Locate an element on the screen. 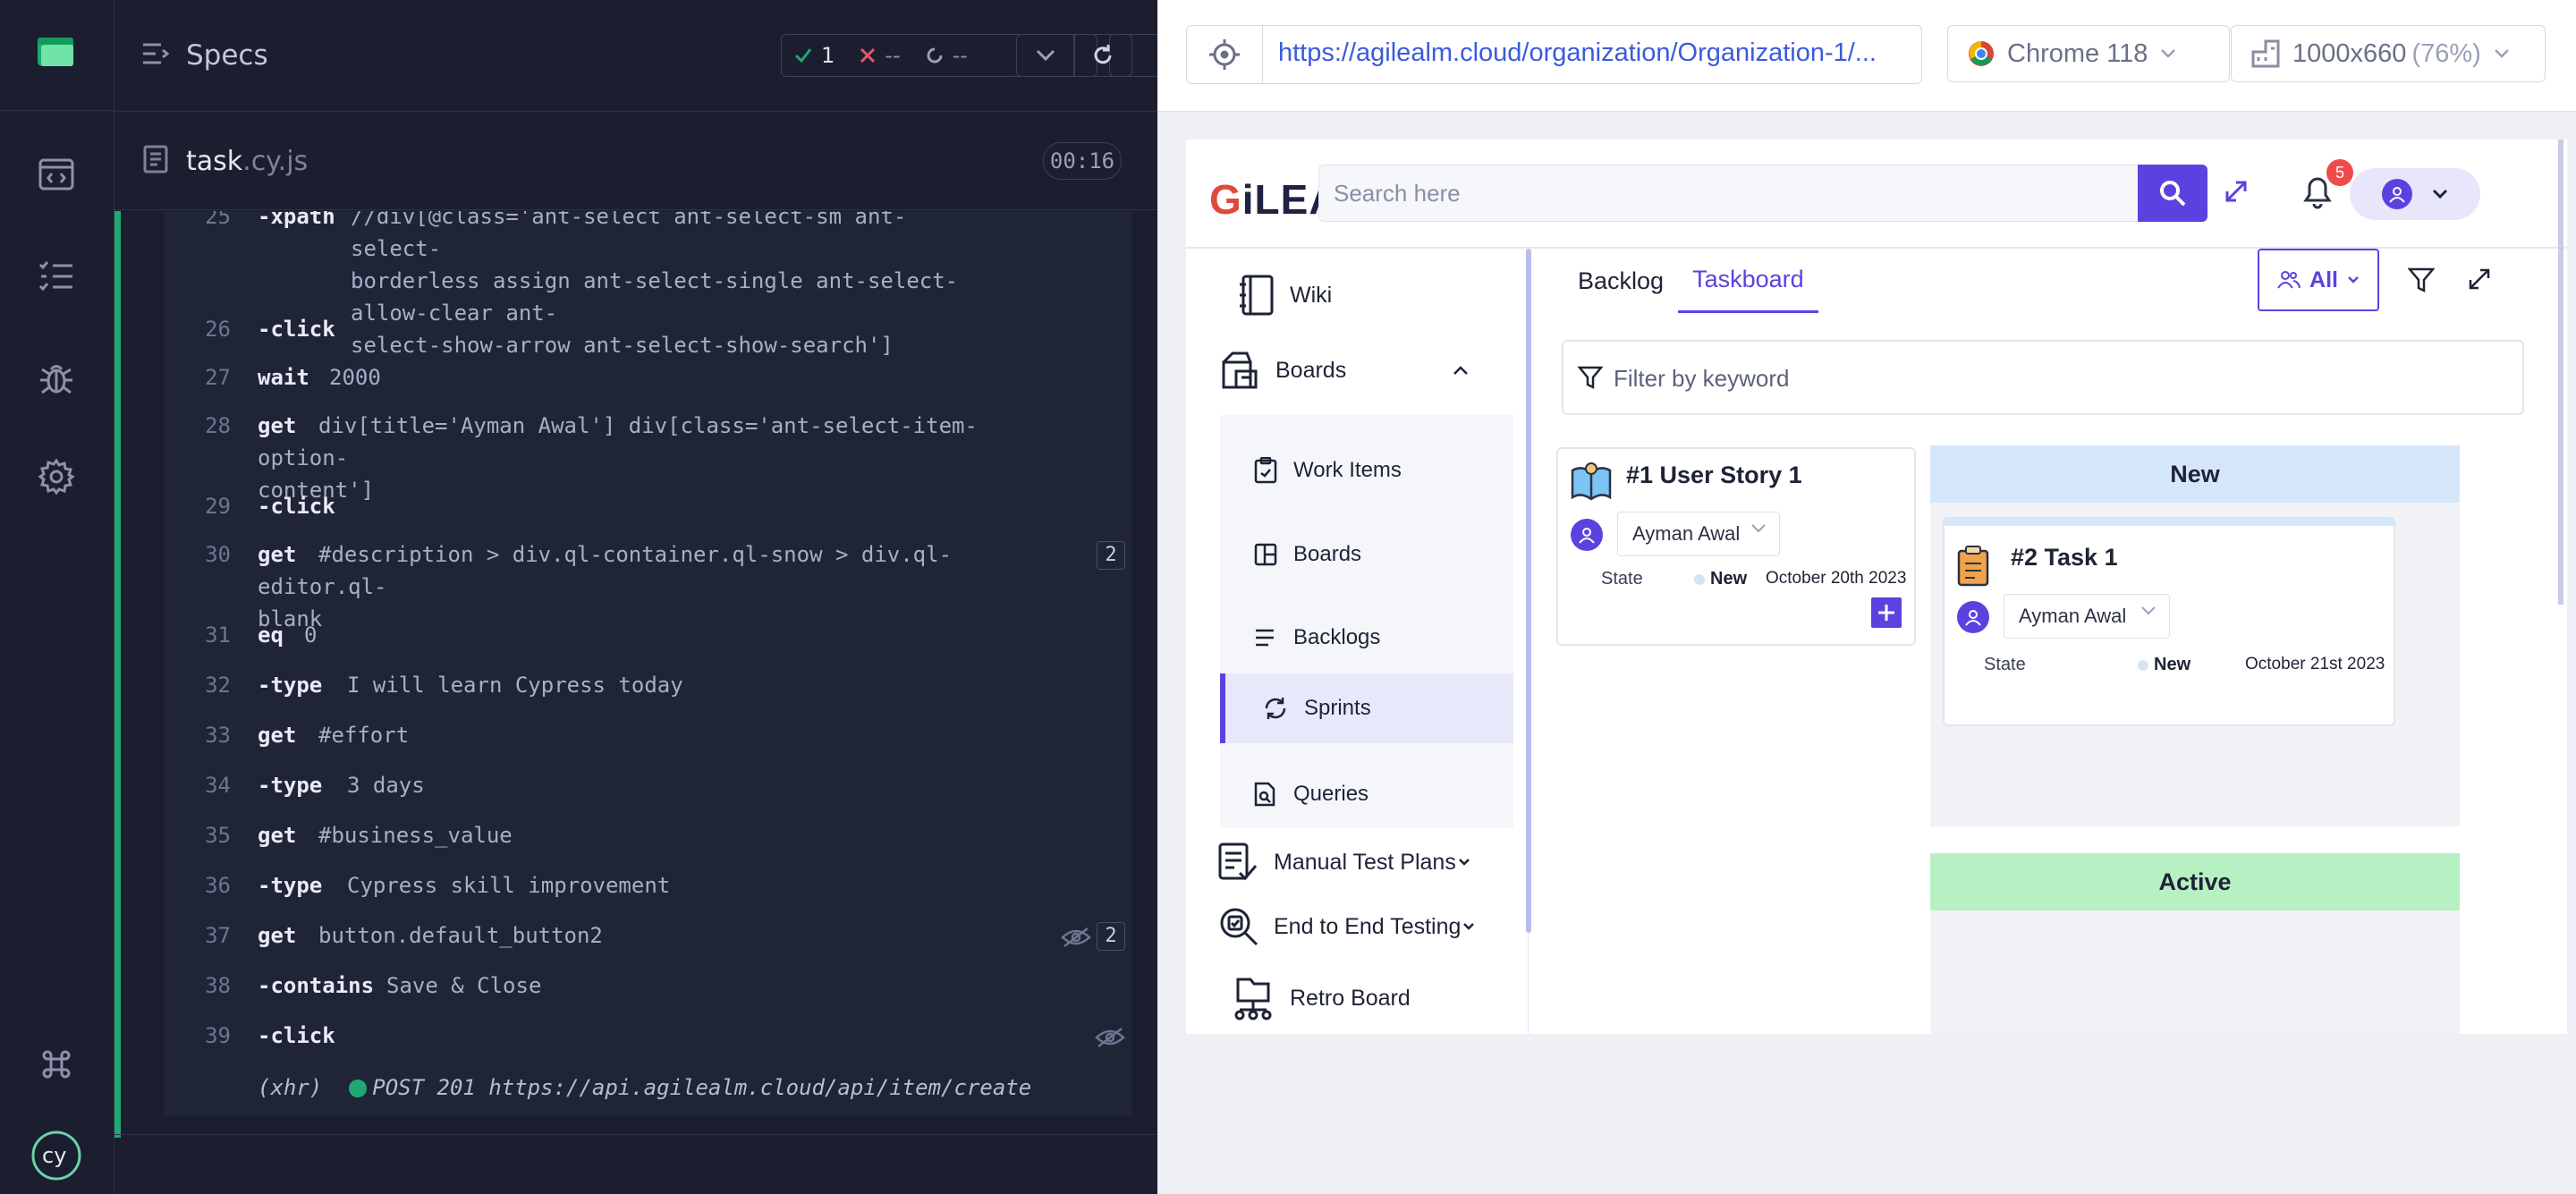 This screenshot has width=2576, height=1194. sidebar-label: Manual Test Plans is located at coordinates (1365, 862).